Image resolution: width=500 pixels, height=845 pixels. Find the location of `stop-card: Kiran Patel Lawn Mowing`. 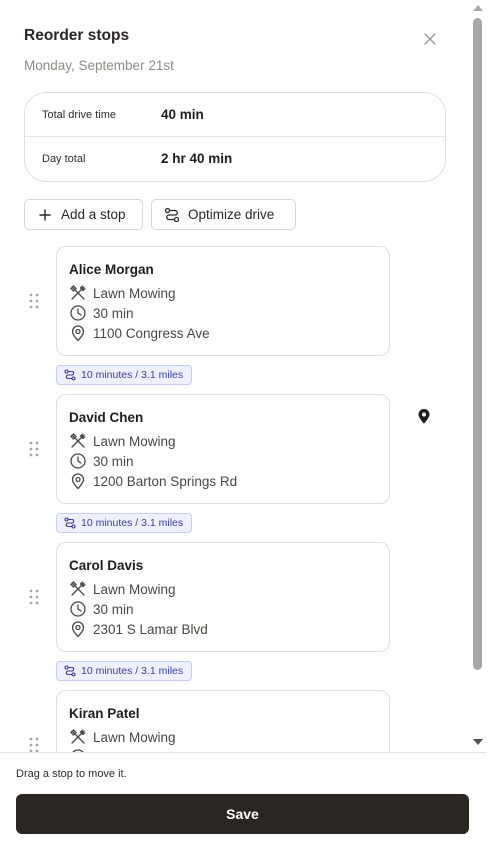

stop-card: Kiran Patel Lawn Mowing is located at coordinates (223, 721).